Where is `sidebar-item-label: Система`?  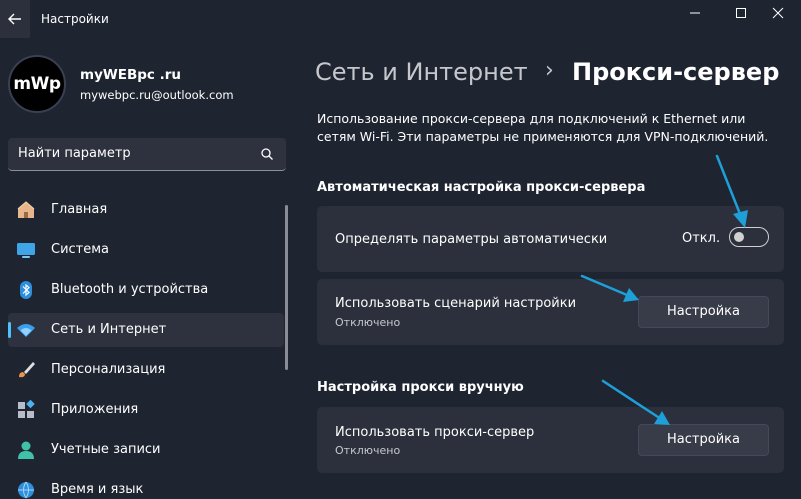 sidebar-item-label: Система is located at coordinates (80, 249).